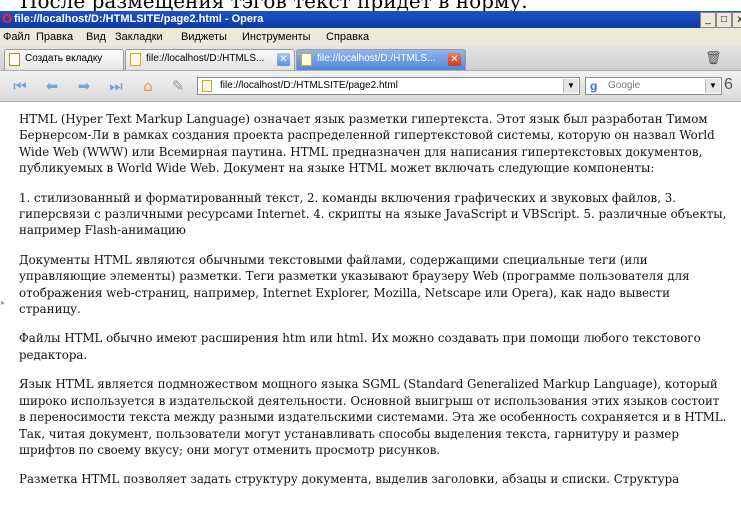 The image size is (741, 514). What do you see at coordinates (276, 37) in the screenshot?
I see `menu-tools: Инструменты` at bounding box center [276, 37].